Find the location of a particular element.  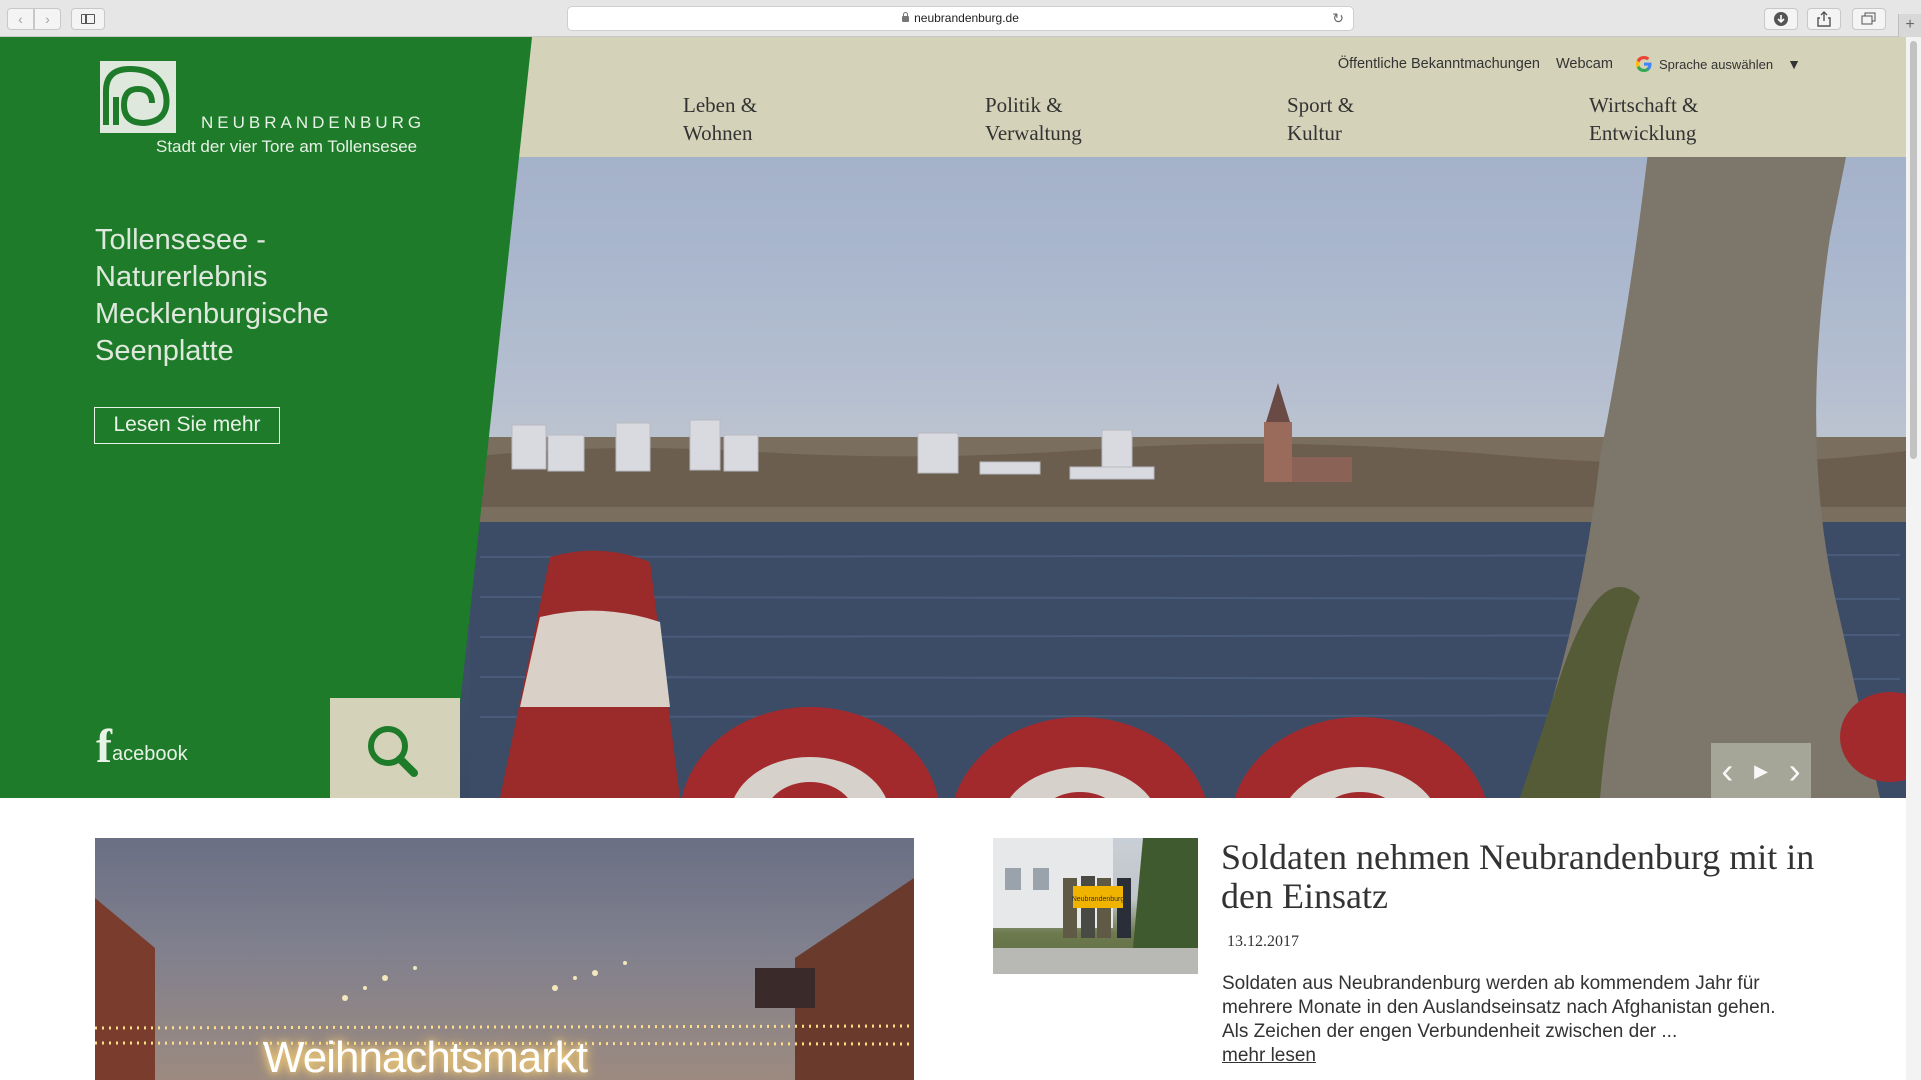

nav-item-line2: Verwaltung is located at coordinates (1033, 133).